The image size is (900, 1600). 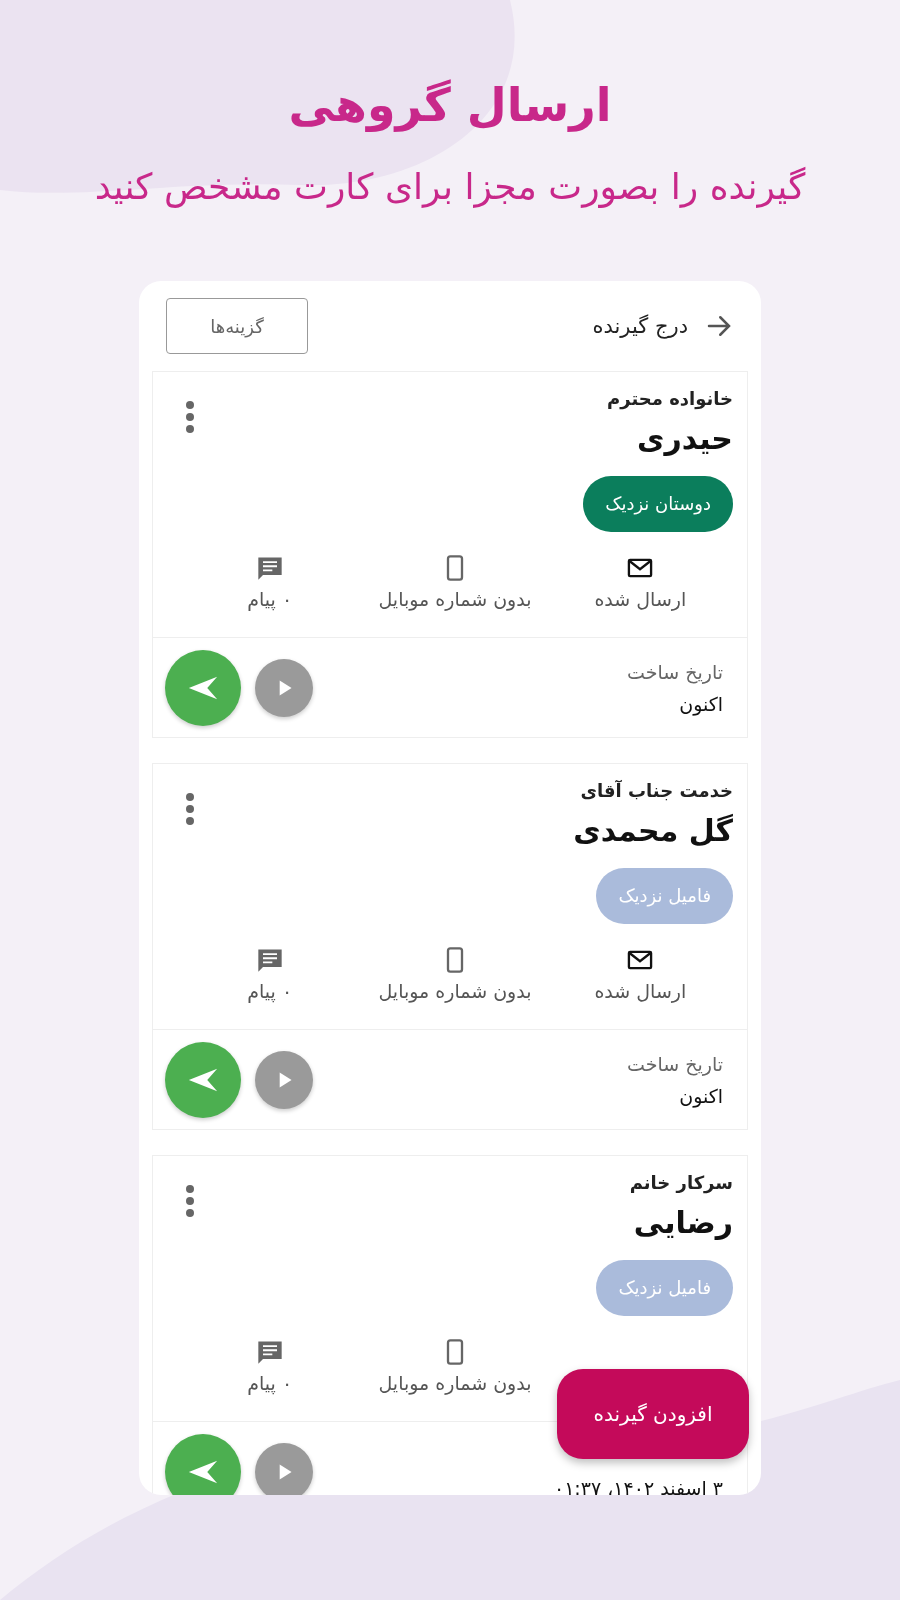 What do you see at coordinates (656, 790) in the screenshot?
I see `salutation: خدمت جناب آقای` at bounding box center [656, 790].